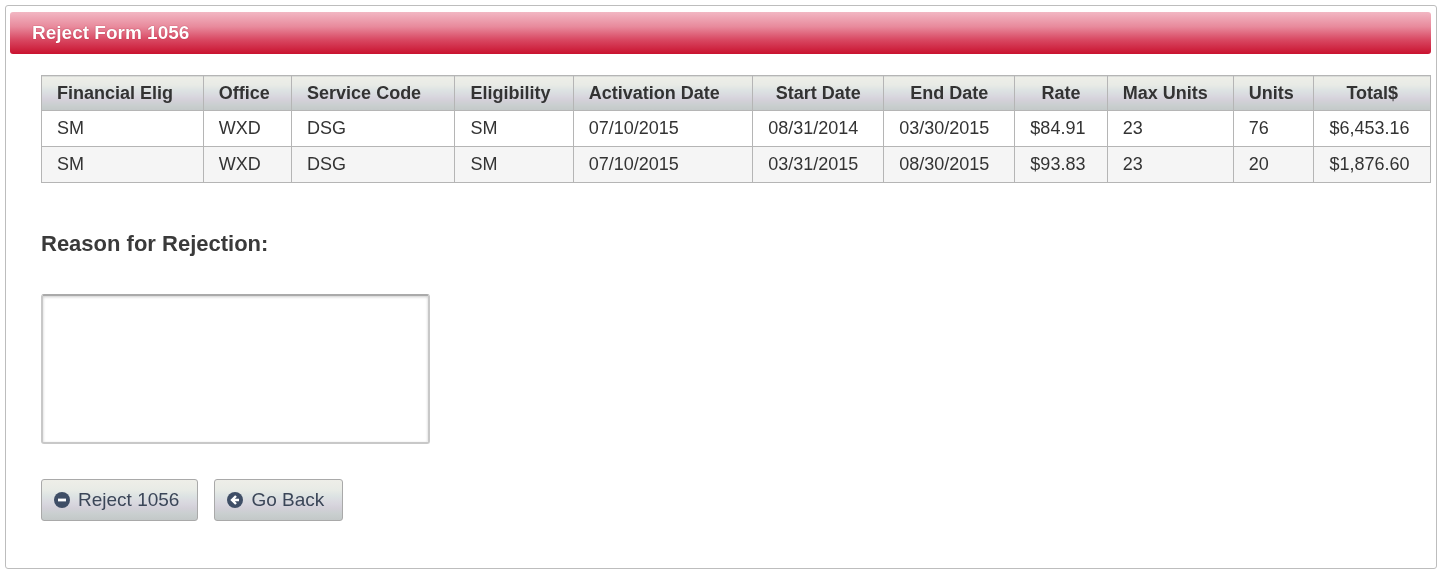 The height and width of the screenshot is (574, 1446). I want to click on column-header: Eligibility, so click(514, 93).